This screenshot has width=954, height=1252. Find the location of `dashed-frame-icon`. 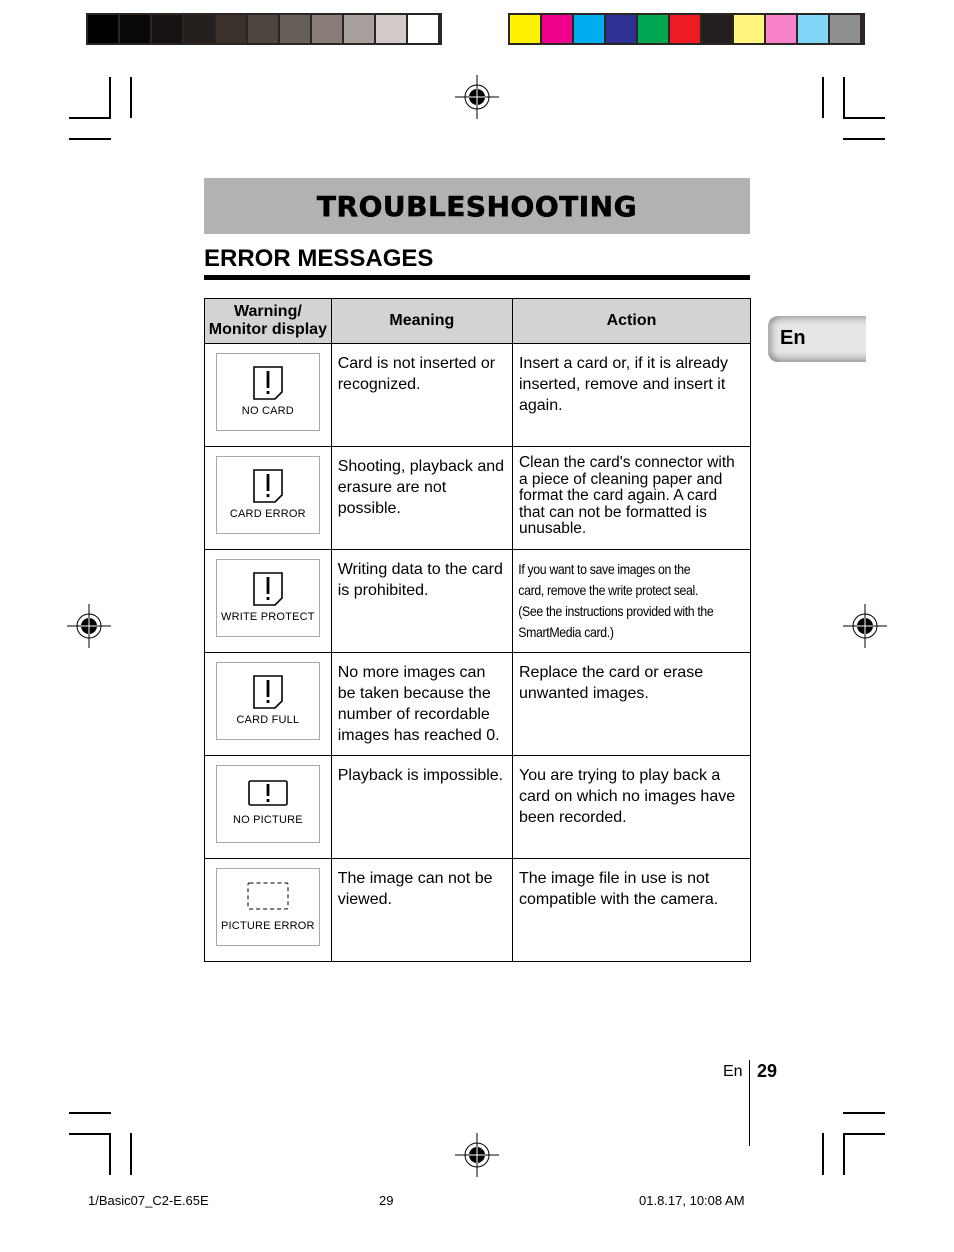

dashed-frame-icon is located at coordinates (268, 896).